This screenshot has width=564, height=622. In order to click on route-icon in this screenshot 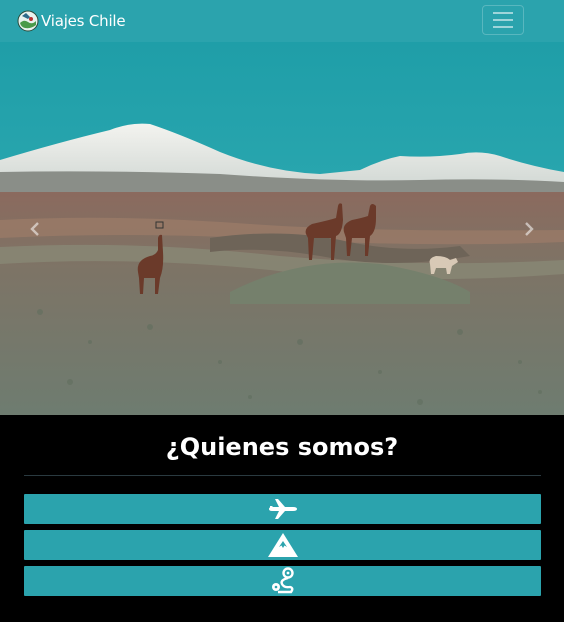, I will do `click(282, 580)`.